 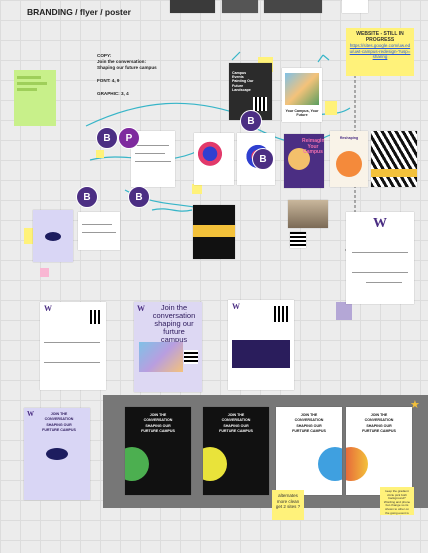 What do you see at coordinates (313, 146) in the screenshot?
I see `flyer-reimagine-title: Reimagine Your Campus` at bounding box center [313, 146].